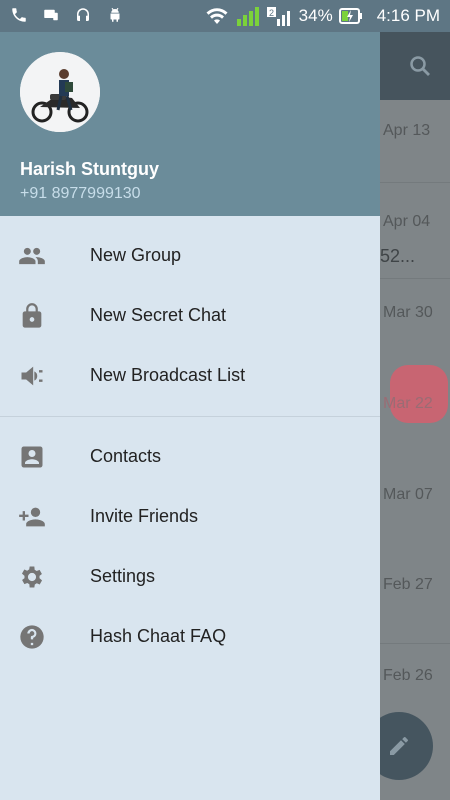 This screenshot has width=450, height=800. I want to click on menu-item-new-broadcast-list: New Broadcast List, so click(190, 376).